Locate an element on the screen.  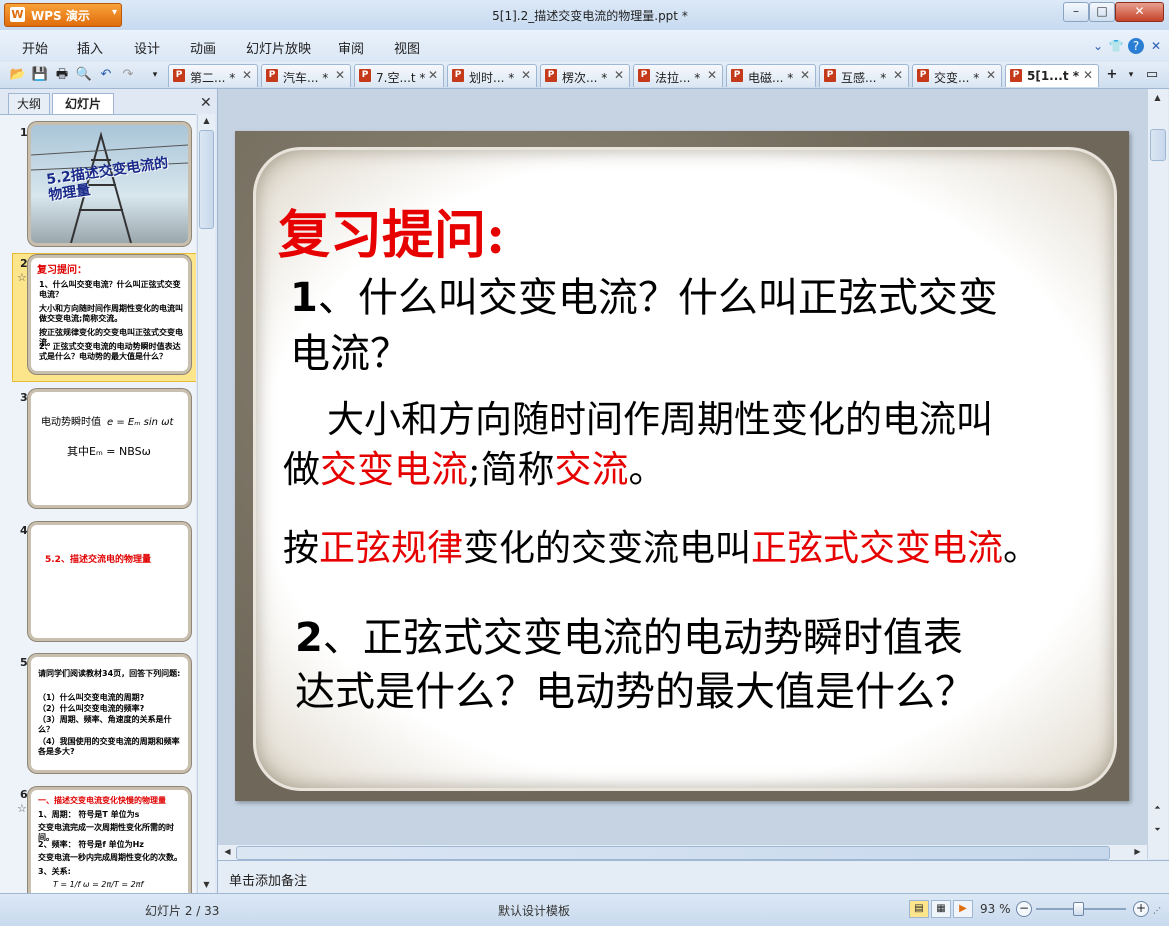
menu-animation: 动画 is located at coordinates (203, 47).